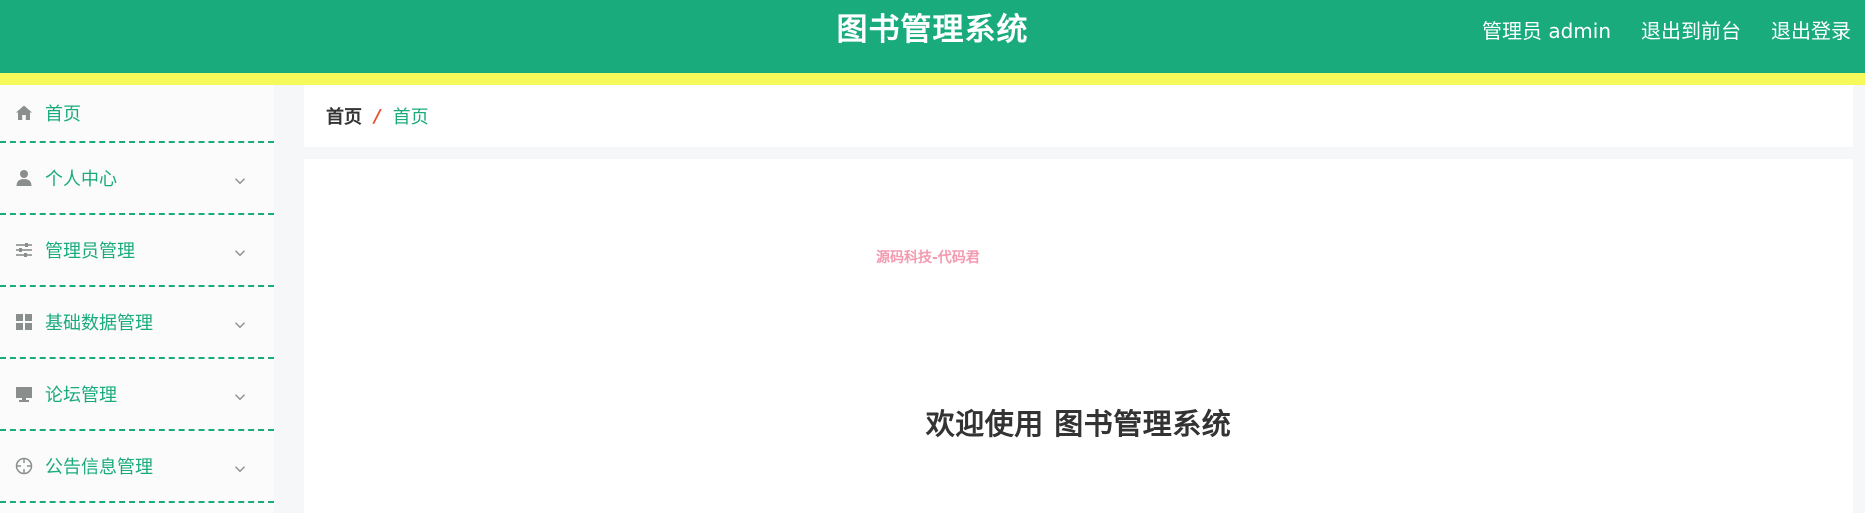 The height and width of the screenshot is (513, 1865). What do you see at coordinates (137, 251) in the screenshot?
I see `sidebar-item-admin-management: 管理员管理` at bounding box center [137, 251].